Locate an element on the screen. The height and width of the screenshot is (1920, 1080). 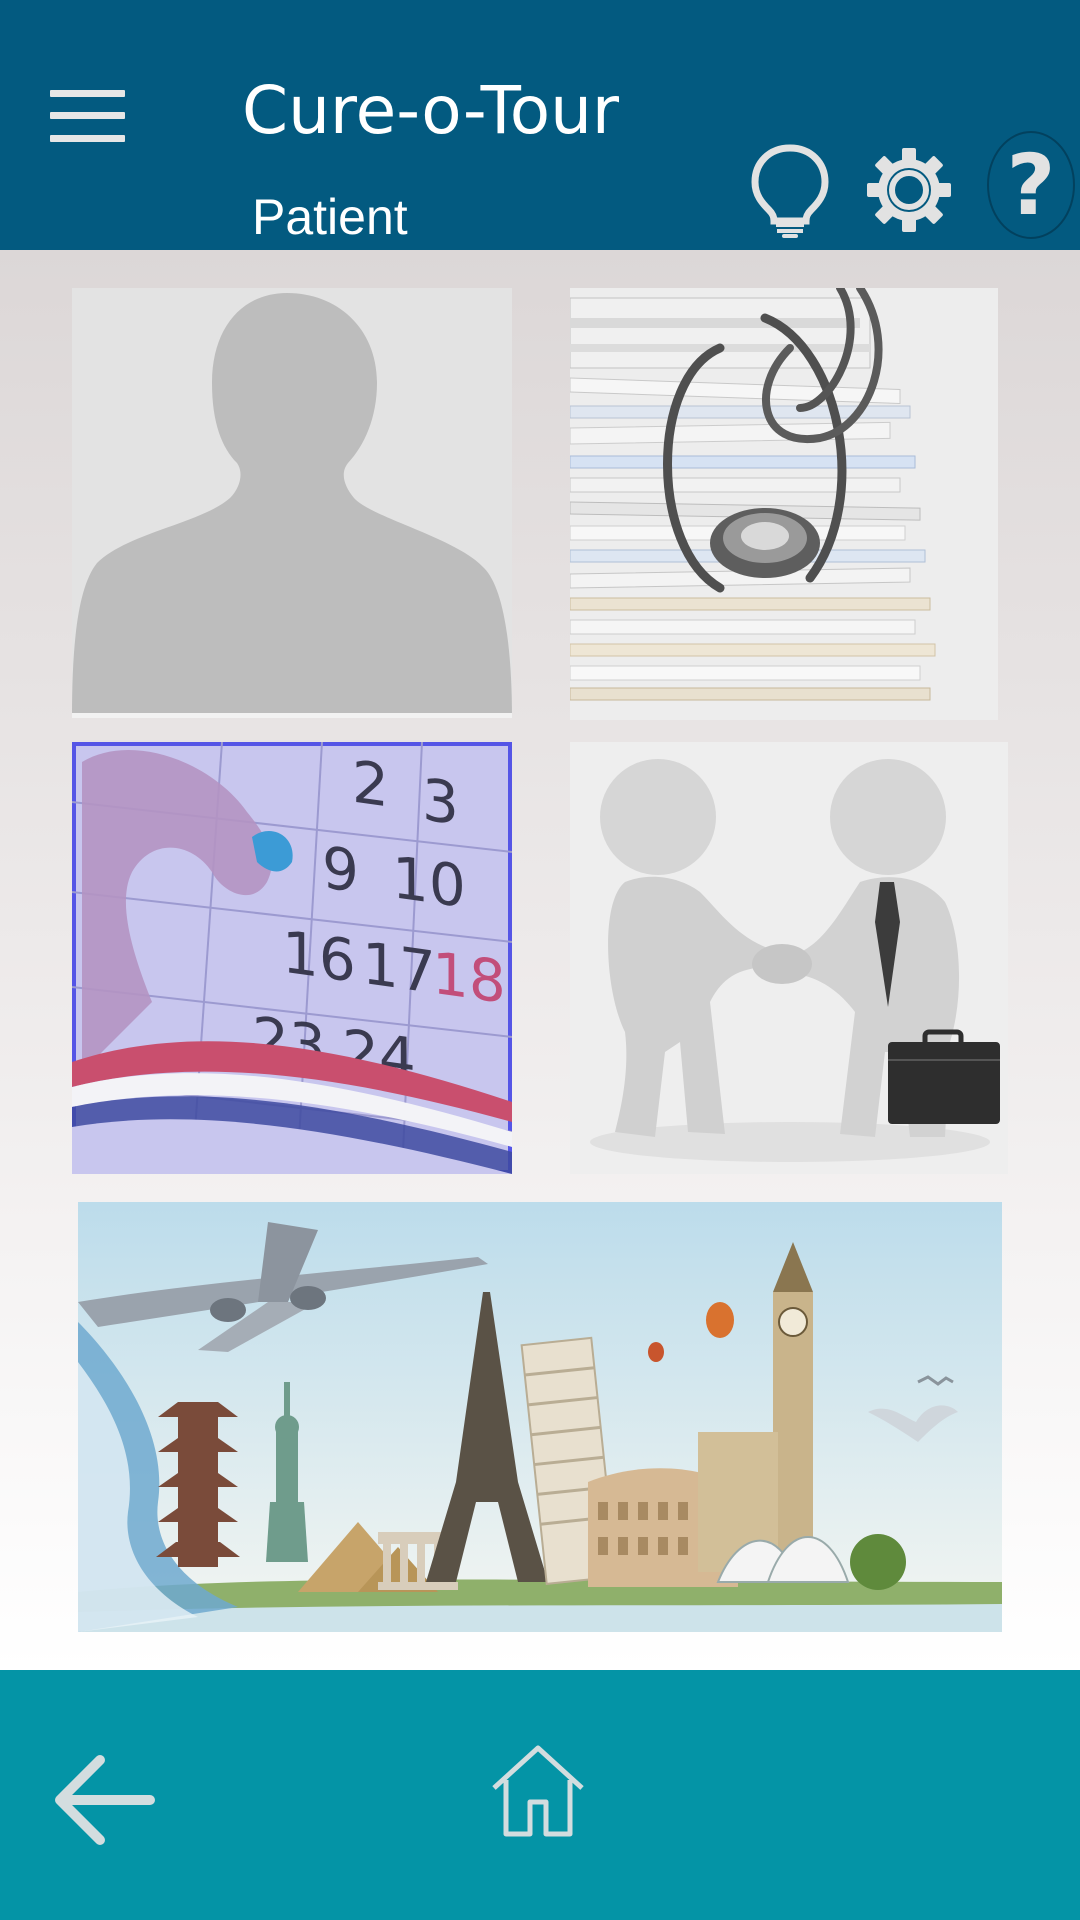
appointments-tile: 2 3 9 10 16 17 18 23 24 is located at coordinates (292, 958).